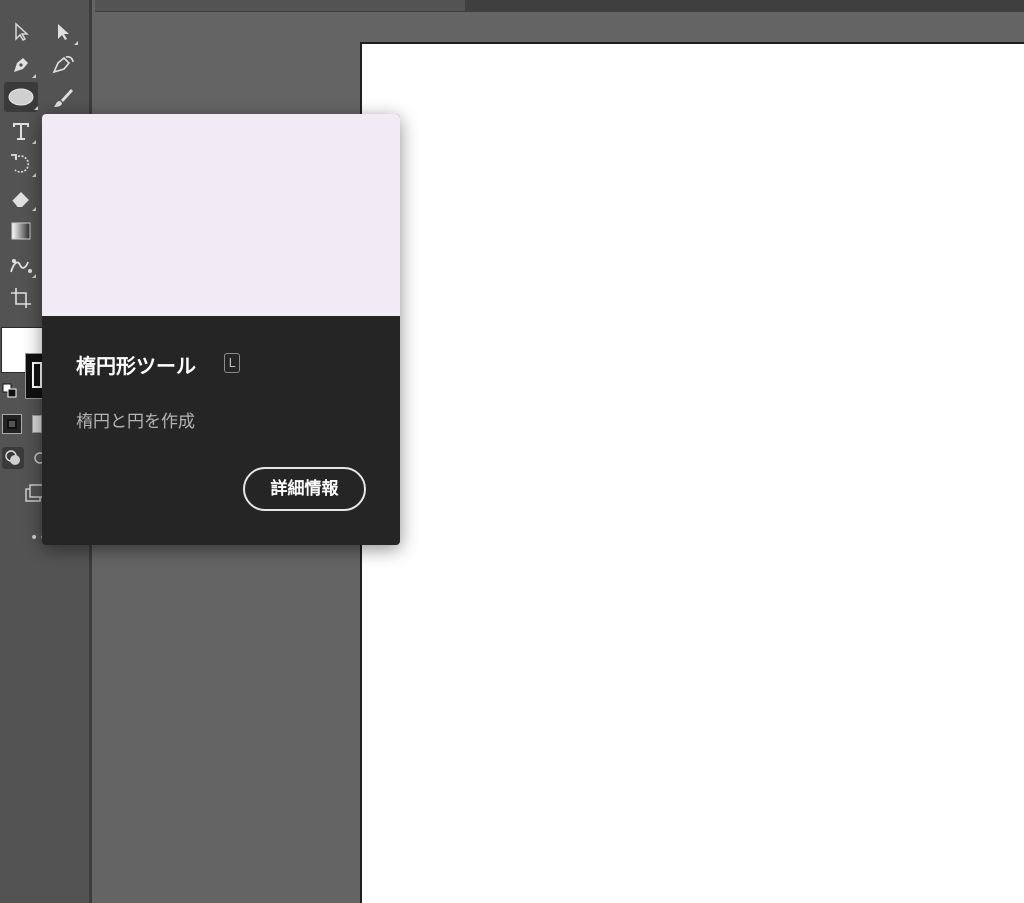  I want to click on color-mode-button, so click(12, 424).